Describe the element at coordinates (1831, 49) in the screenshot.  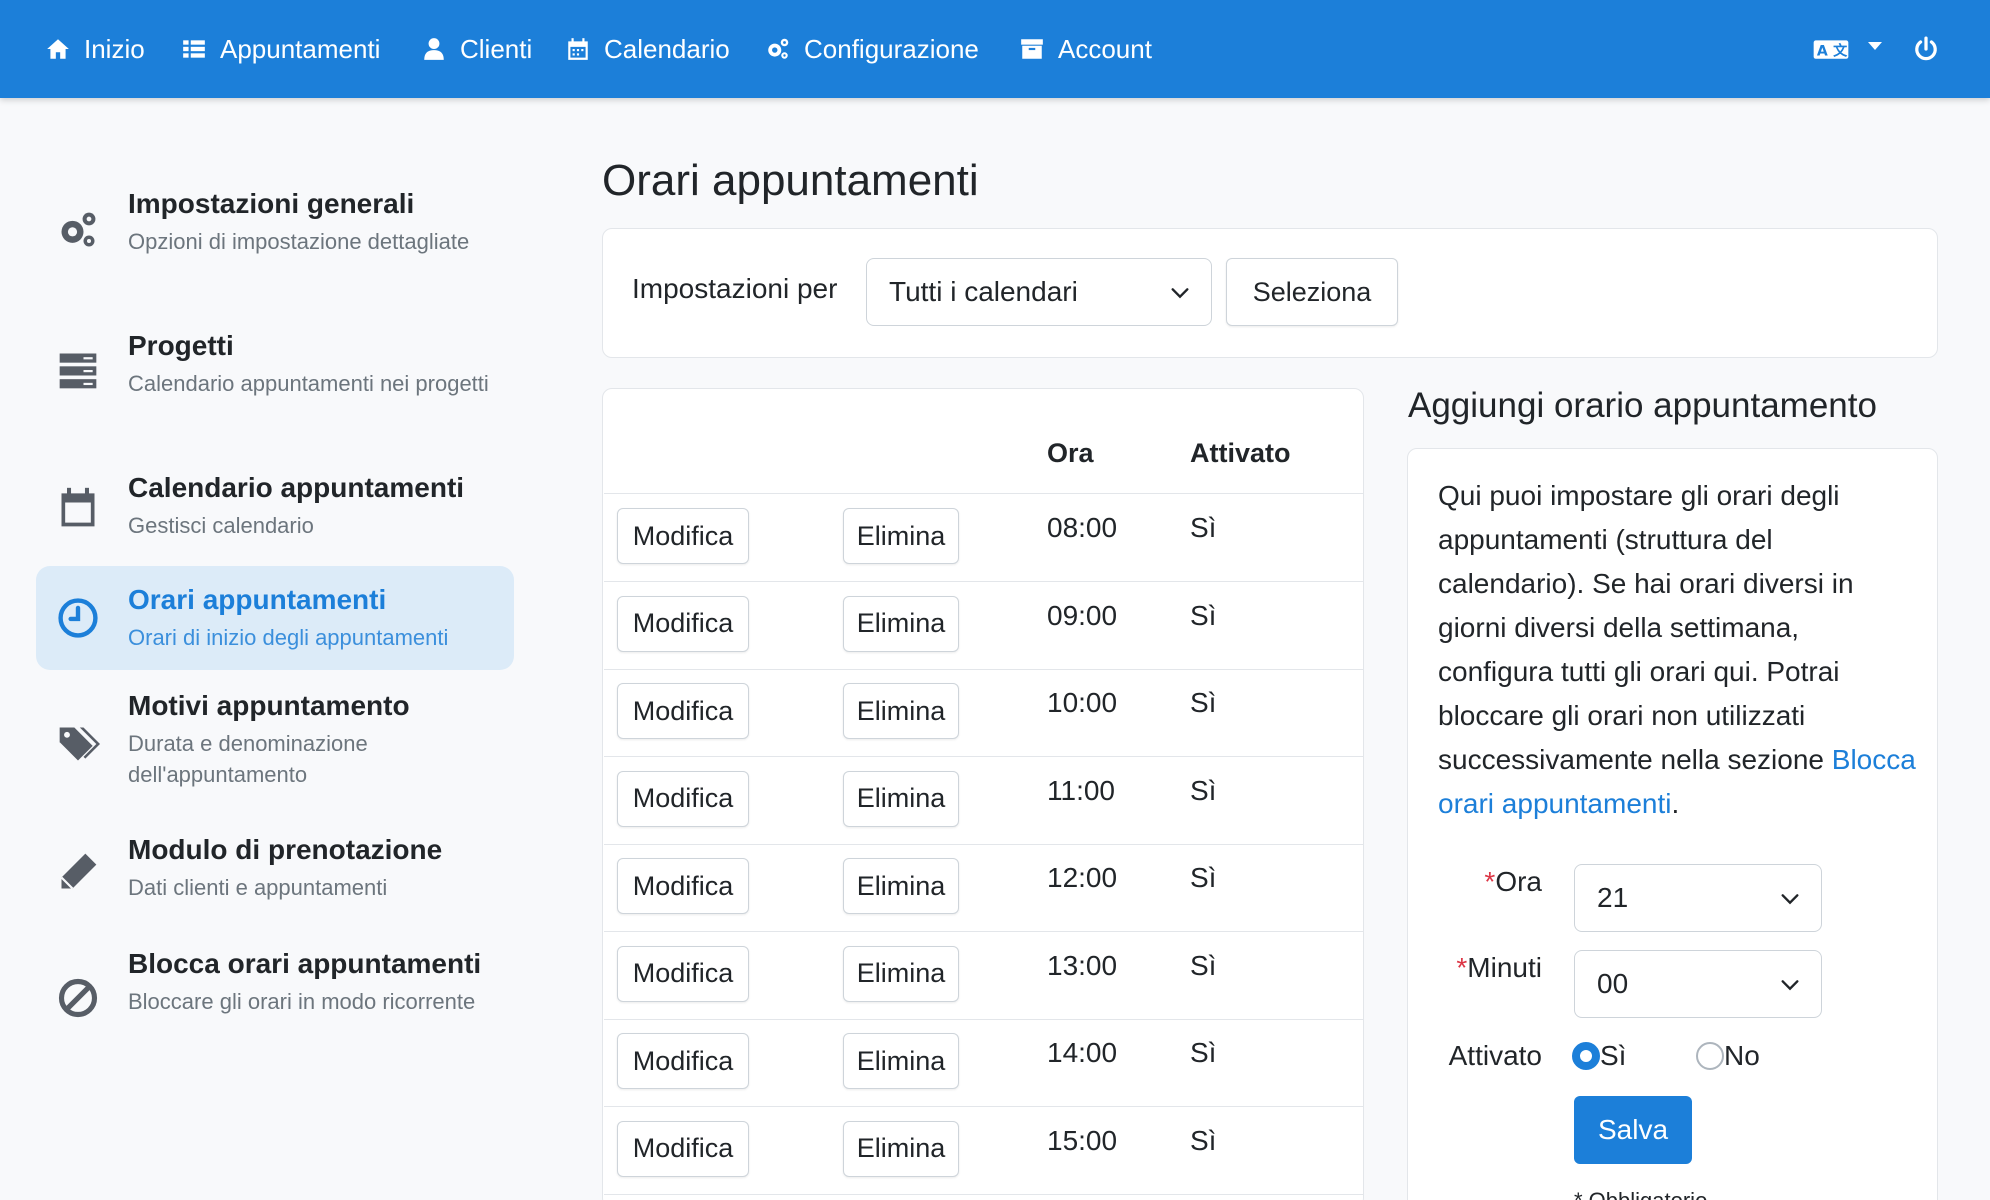
I see `language-icon: A文` at that location.